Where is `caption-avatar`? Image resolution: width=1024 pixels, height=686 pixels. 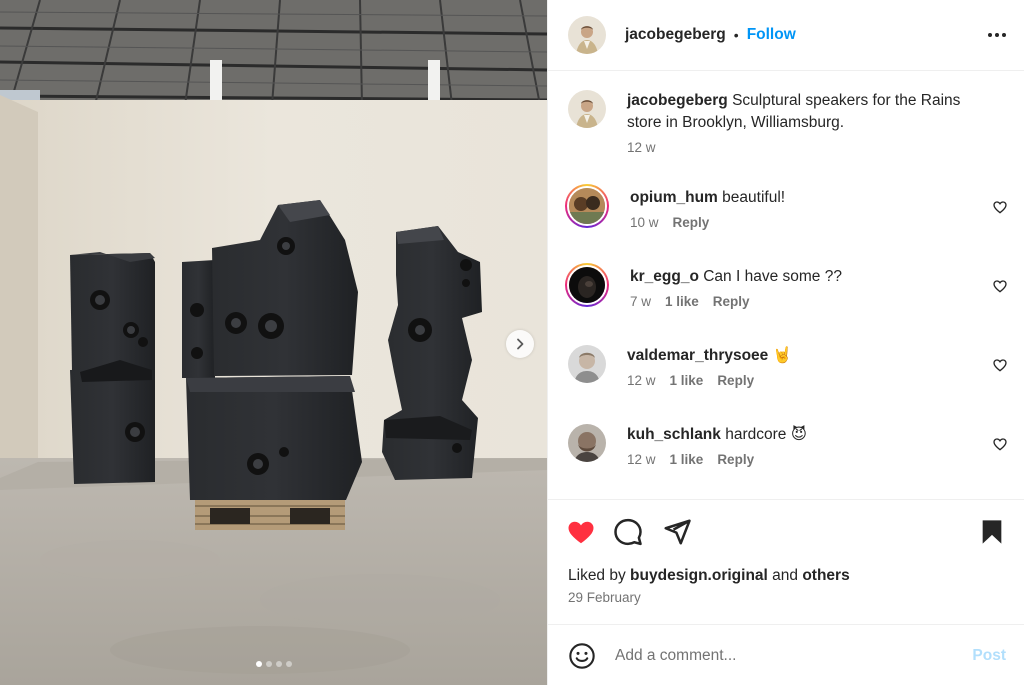 caption-avatar is located at coordinates (587, 109).